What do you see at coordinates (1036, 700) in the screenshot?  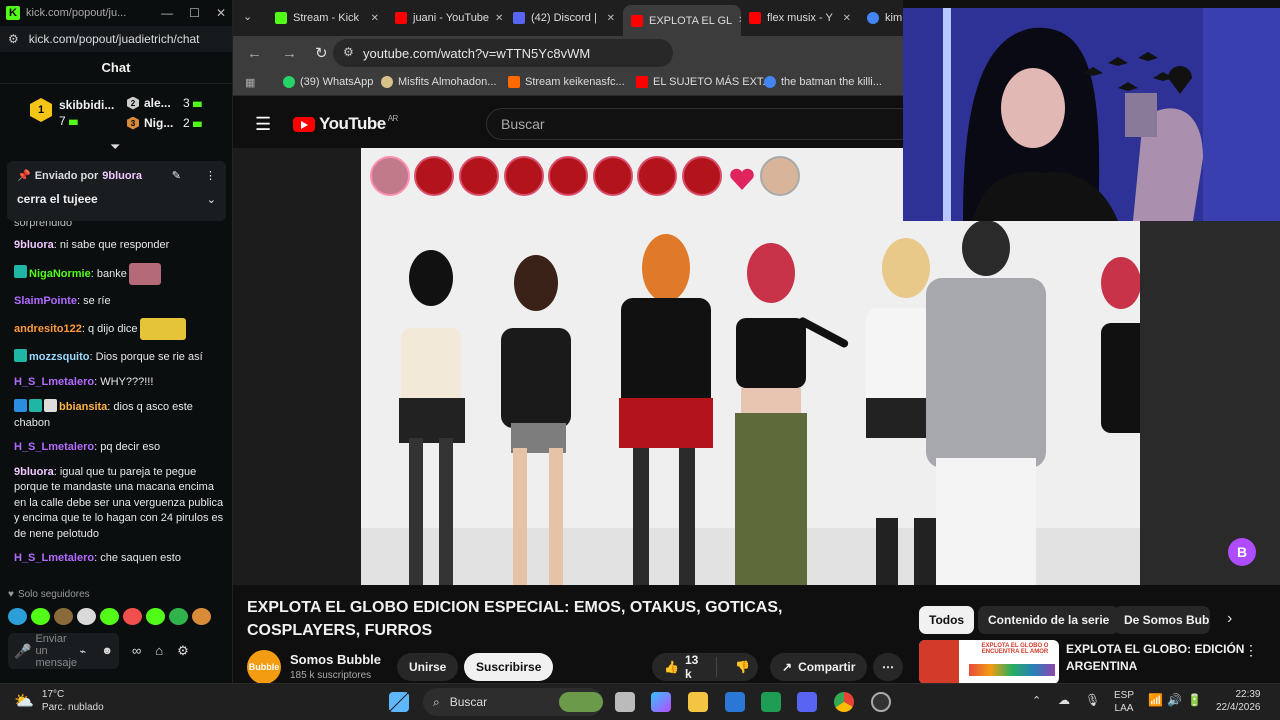 I see `tray-overflow-icon: ⌃` at bounding box center [1036, 700].